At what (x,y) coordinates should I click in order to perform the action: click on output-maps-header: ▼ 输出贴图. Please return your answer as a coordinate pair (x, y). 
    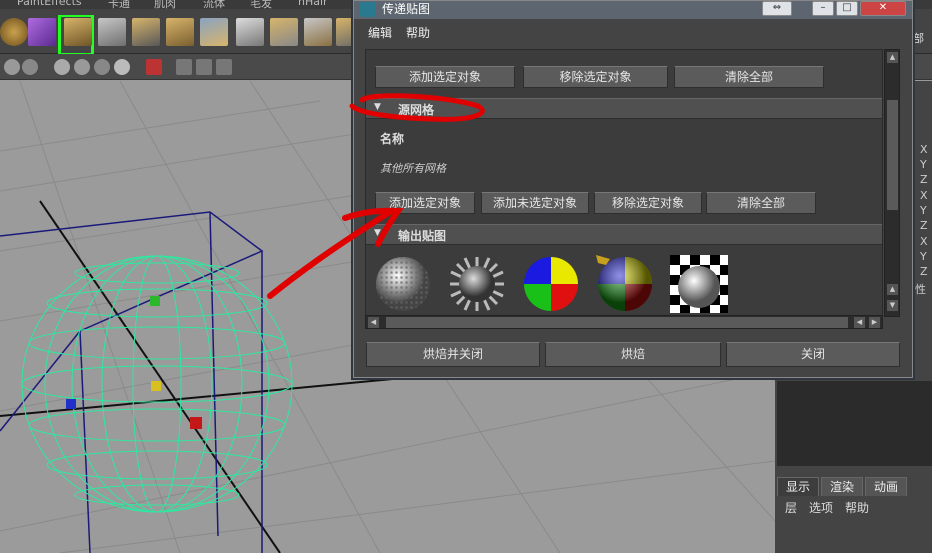
    Looking at the image, I should click on (624, 234).